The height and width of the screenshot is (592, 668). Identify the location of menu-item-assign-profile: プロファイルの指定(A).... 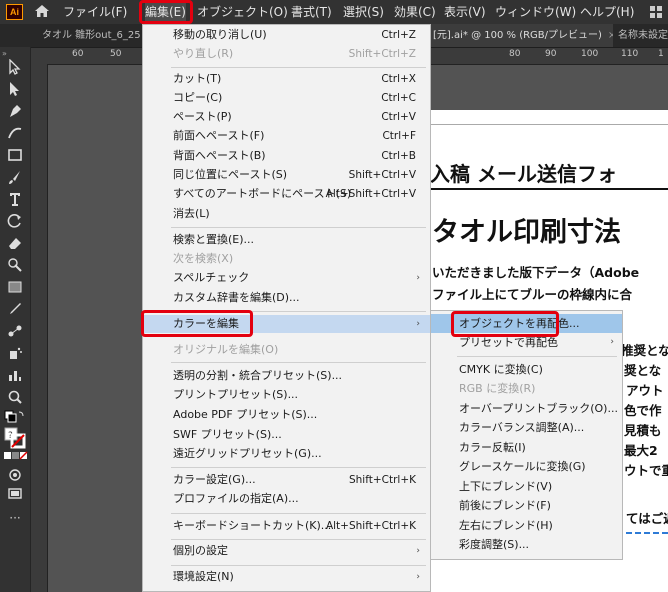
(286, 499).